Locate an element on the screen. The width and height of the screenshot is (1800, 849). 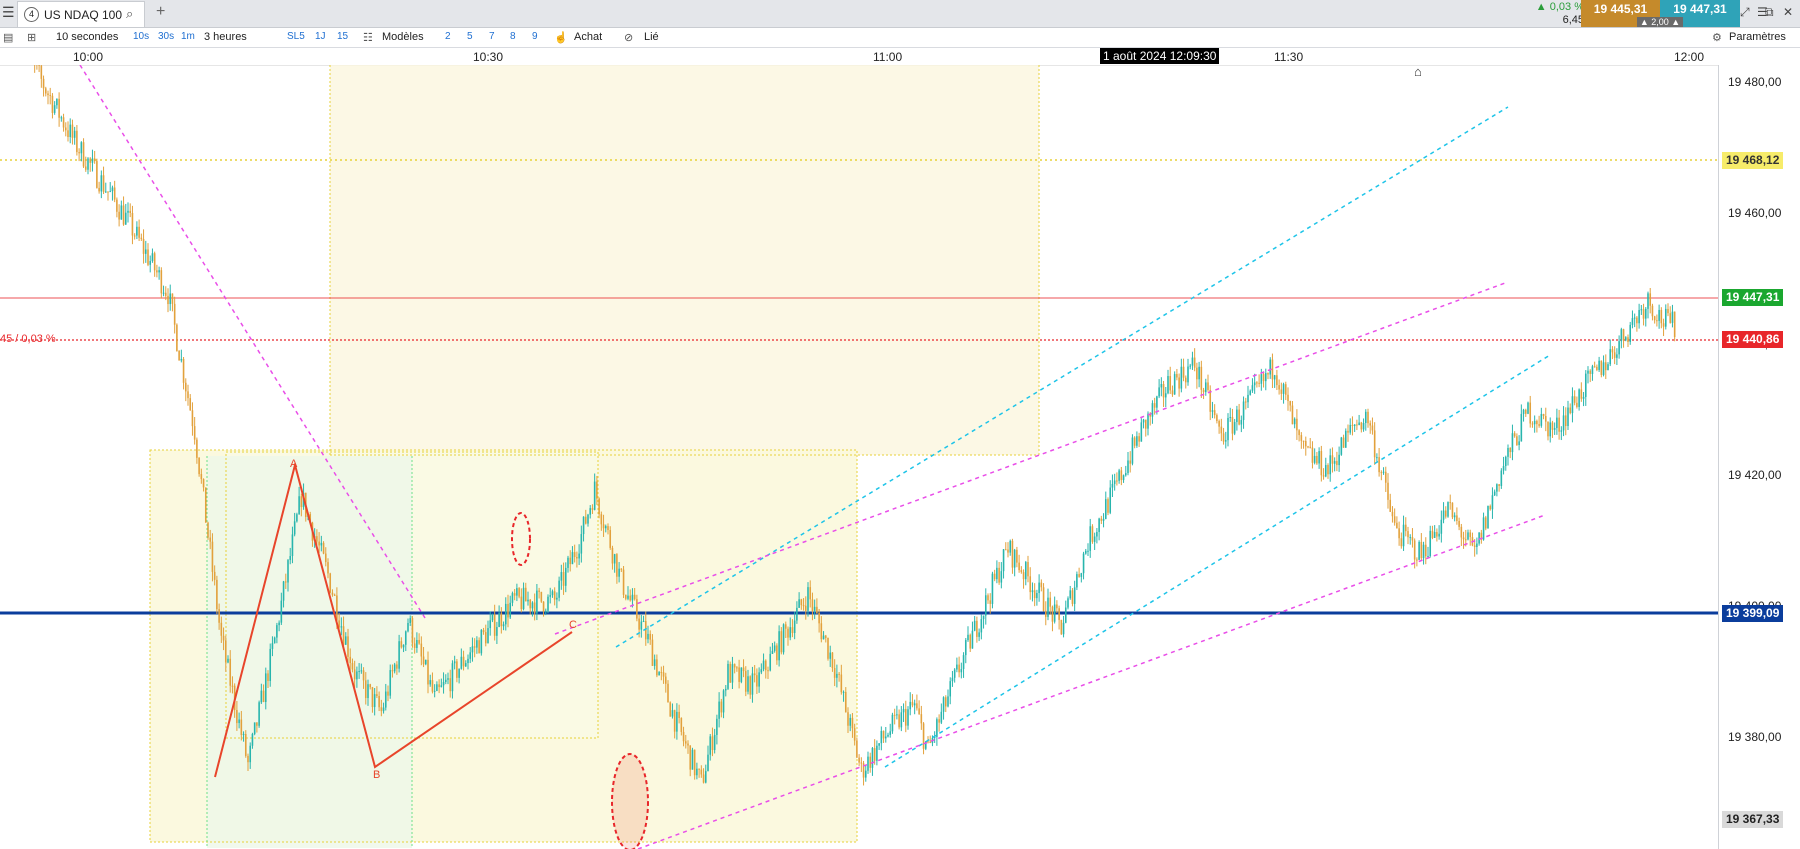
crosshair-time-label: 1 août 2024 12:09:30 is located at coordinates (1160, 56).